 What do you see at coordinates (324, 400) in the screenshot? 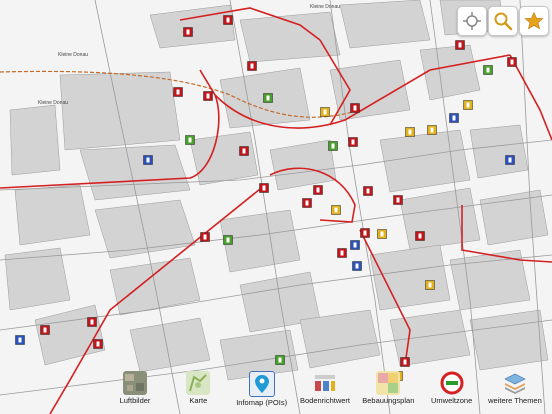
I see `toolbar-label: Bodenrichtwert` at bounding box center [324, 400].